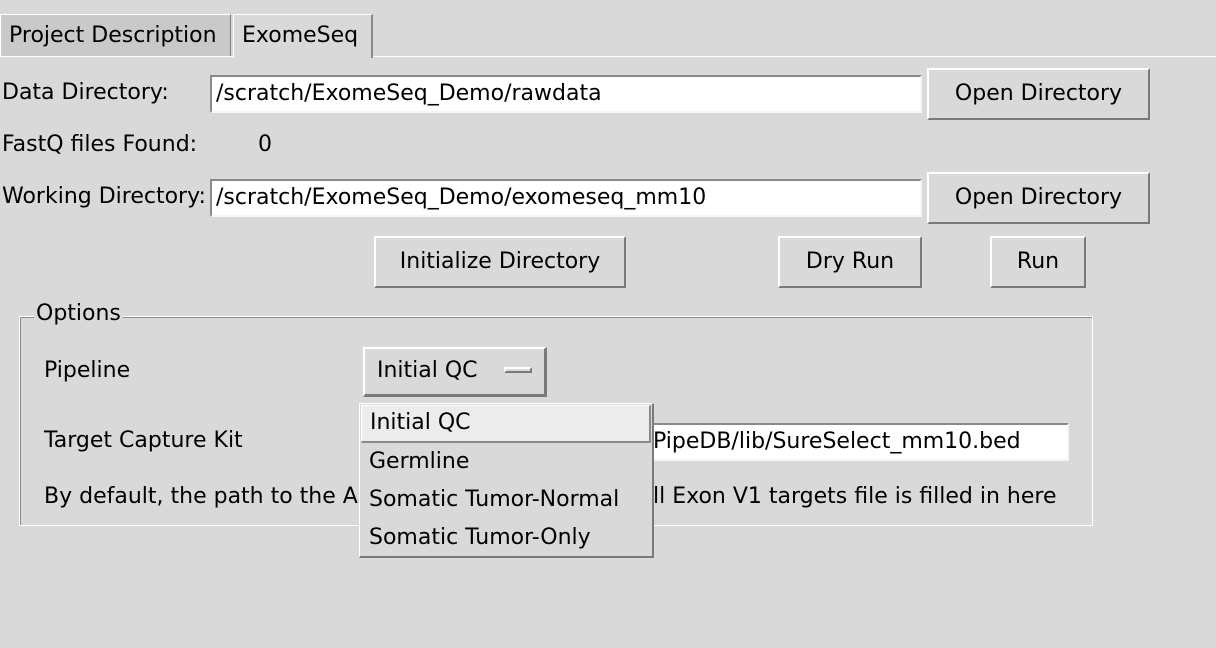 The image size is (1216, 648). What do you see at coordinates (100, 144) in the screenshot?
I see `fastq-found-label: FastQ files Found:` at bounding box center [100, 144].